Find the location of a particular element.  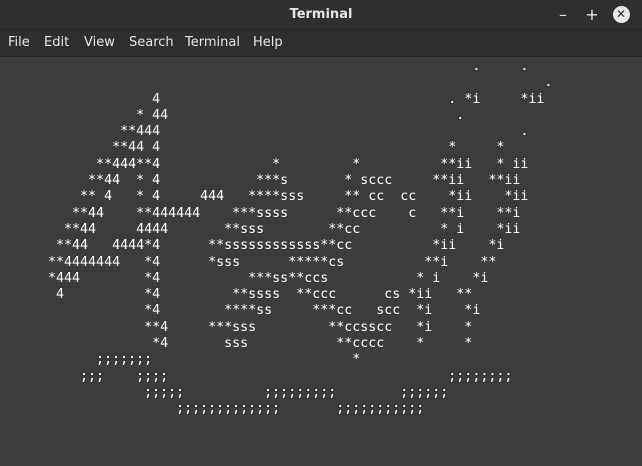

title-bar: Terminal – + ✕ is located at coordinates (321, 15).